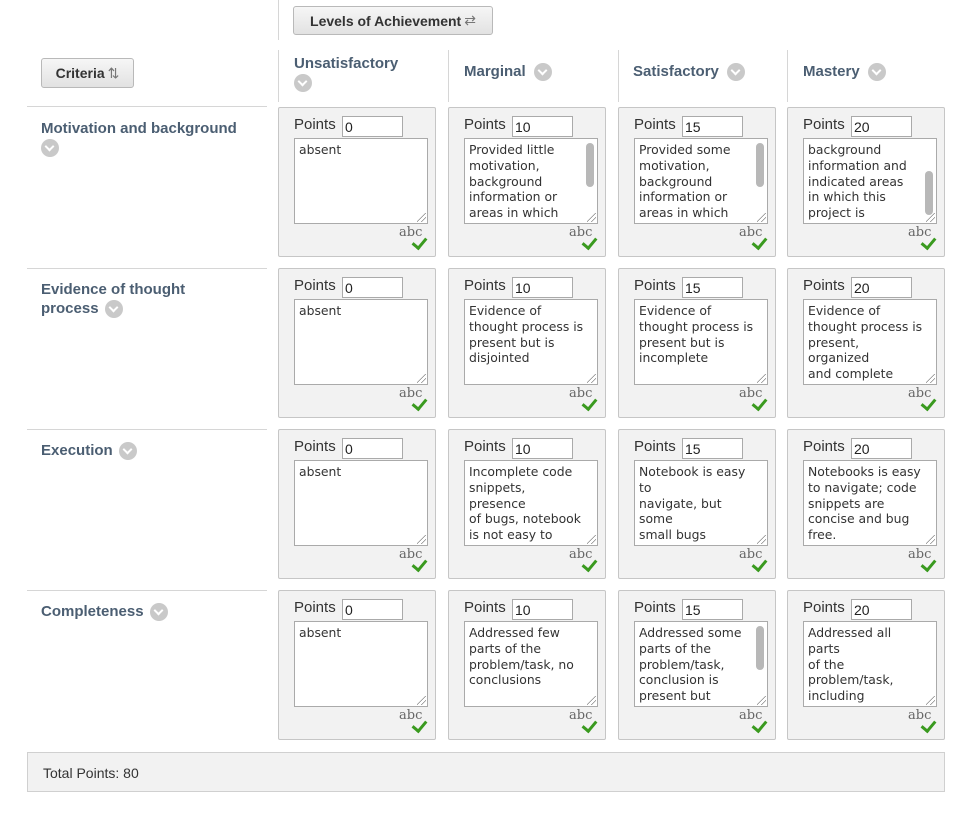 This screenshot has width=974, height=814. I want to click on total-points: Total Points: 80, so click(91, 773).